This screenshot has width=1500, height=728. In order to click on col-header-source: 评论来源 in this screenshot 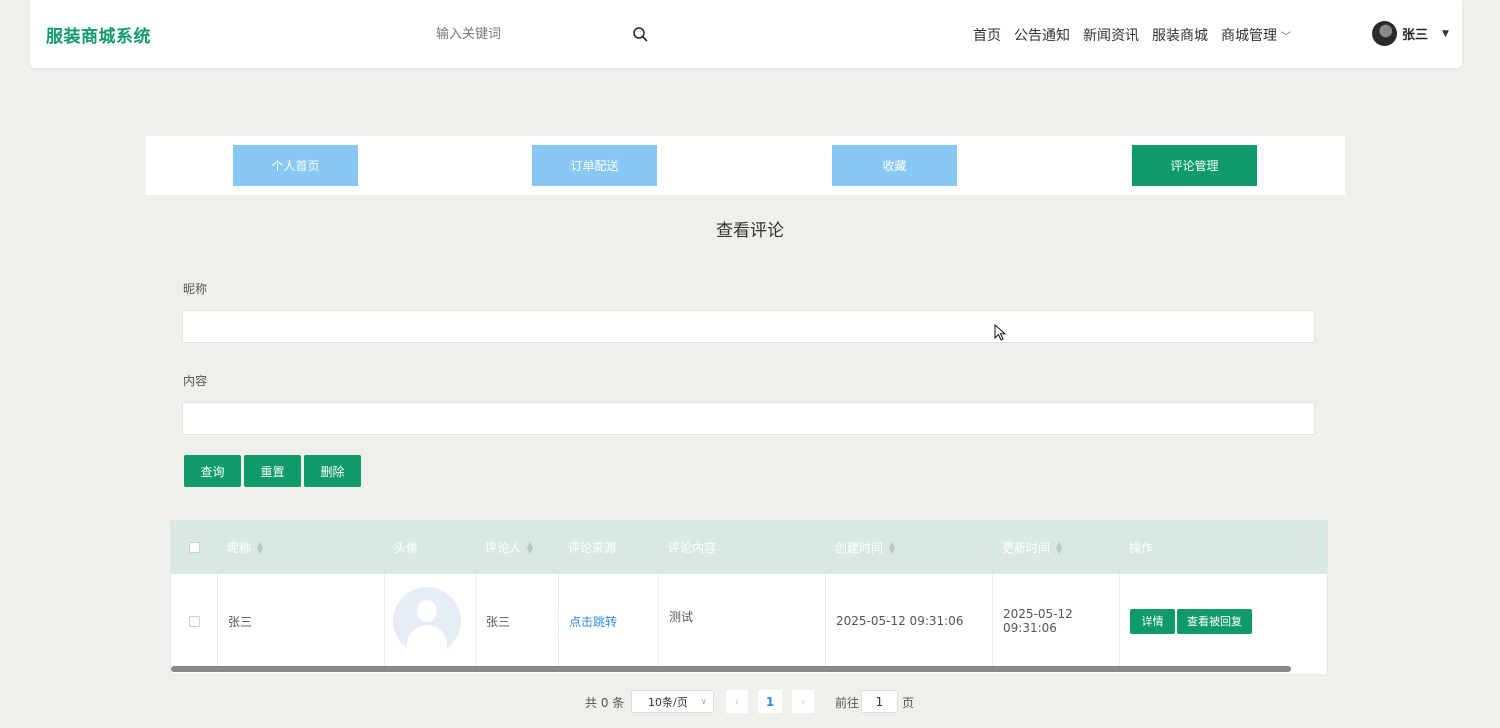, I will do `click(592, 548)`.